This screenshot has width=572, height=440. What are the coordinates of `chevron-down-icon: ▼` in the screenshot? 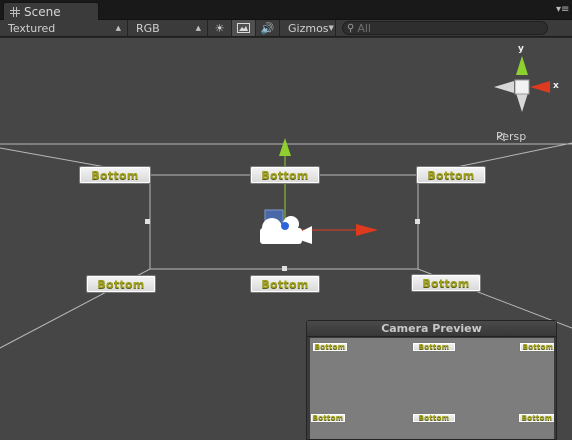 It's located at (331, 28).